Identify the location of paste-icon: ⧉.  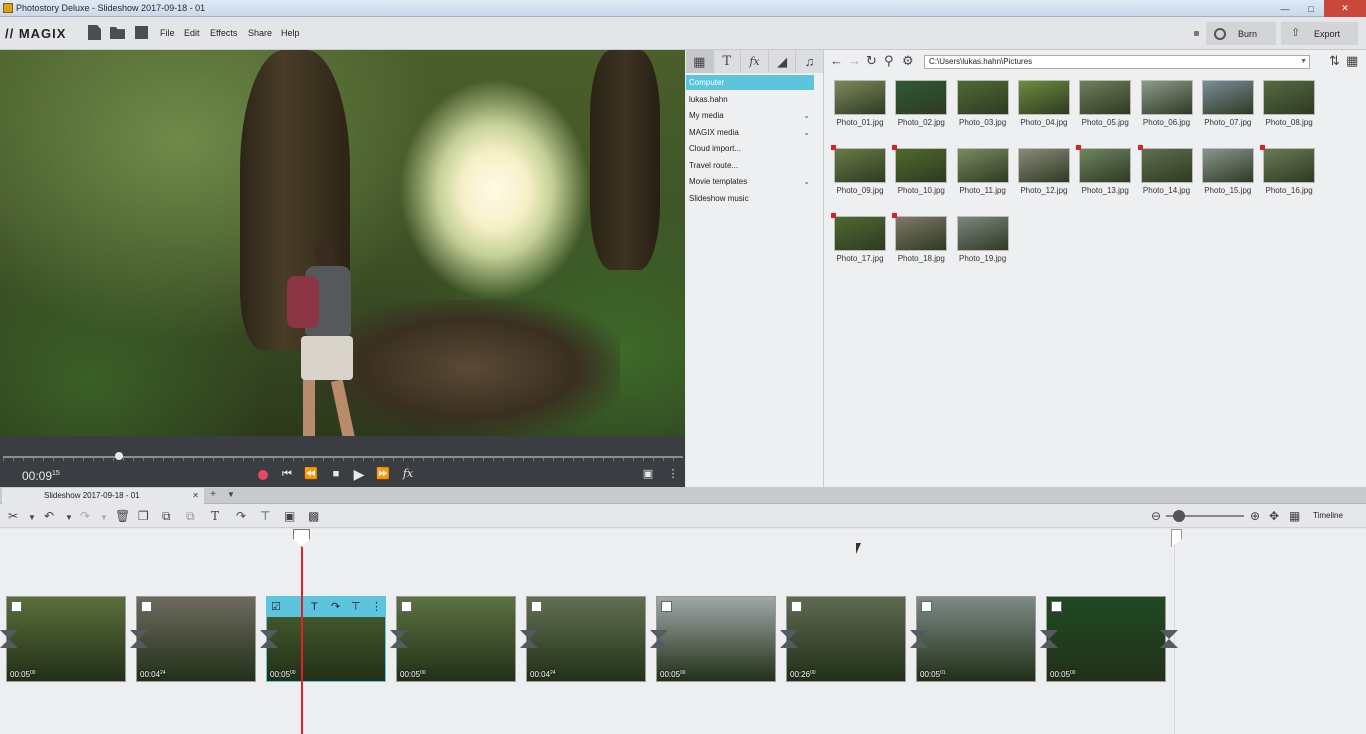
(190, 516).